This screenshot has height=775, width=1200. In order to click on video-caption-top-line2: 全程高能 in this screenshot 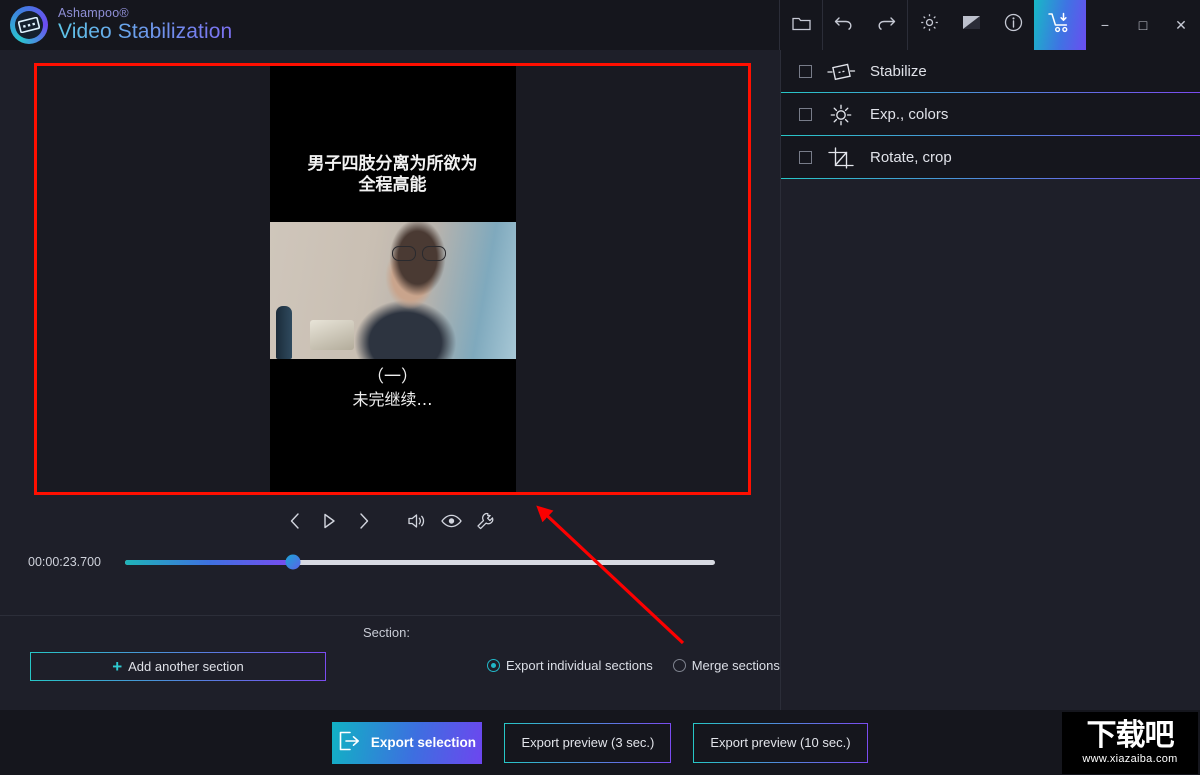, I will do `click(392, 185)`.